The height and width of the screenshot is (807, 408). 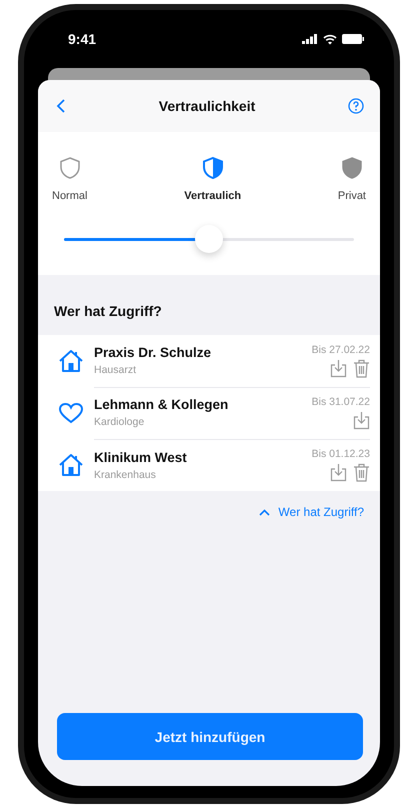 I want to click on collapse-link: Wer hat Zugriff?, so click(x=311, y=512).